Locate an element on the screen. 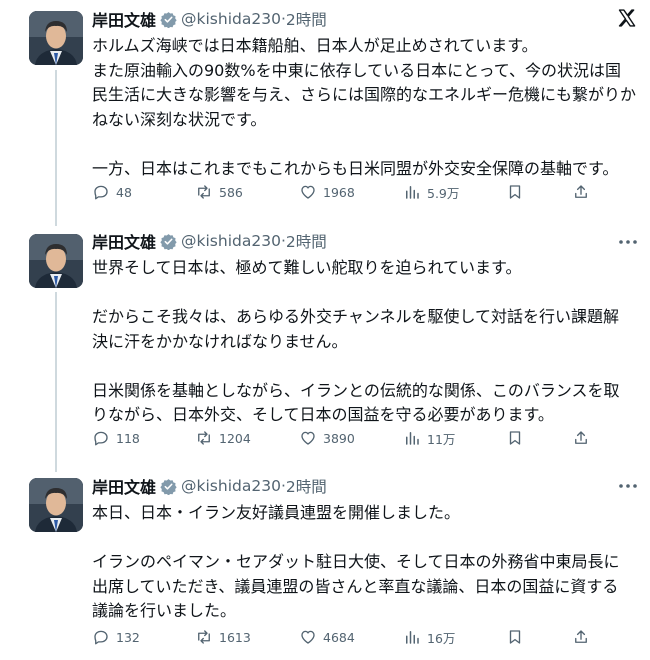  tweet-text-line: 一方、日本はこれまでもこれからも日米同盟が外交安全保障の基軸です。 is located at coordinates (355, 168).